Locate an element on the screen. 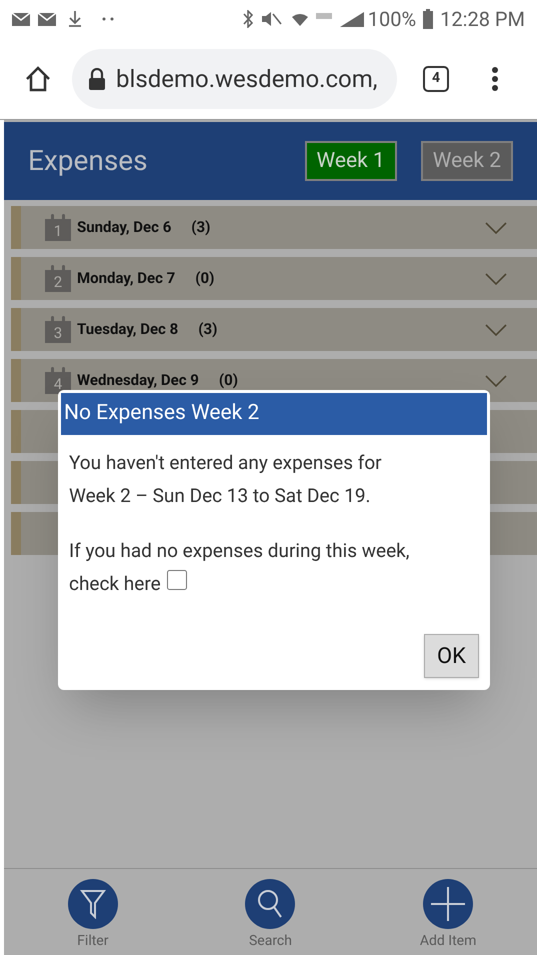 The height and width of the screenshot is (955, 537). battery-percentage: 100% is located at coordinates (392, 19).